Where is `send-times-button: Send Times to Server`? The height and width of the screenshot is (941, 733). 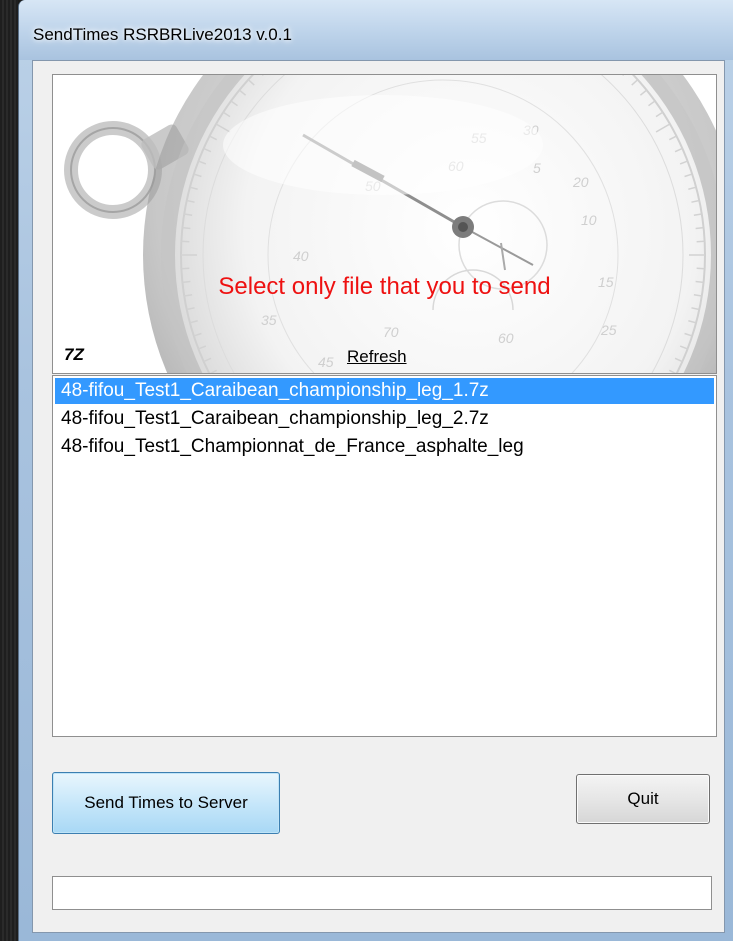
send-times-button: Send Times to Server is located at coordinates (166, 803).